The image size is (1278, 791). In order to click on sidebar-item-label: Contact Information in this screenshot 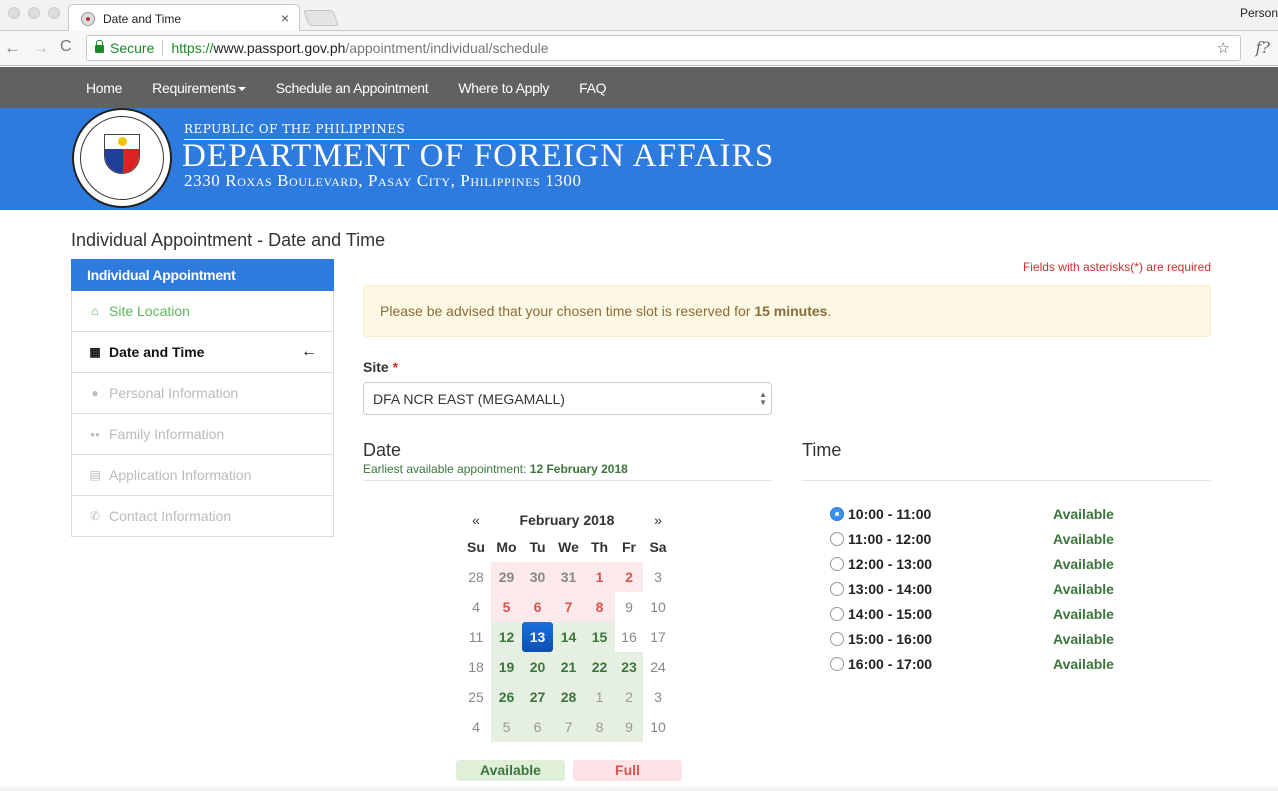, I will do `click(170, 516)`.